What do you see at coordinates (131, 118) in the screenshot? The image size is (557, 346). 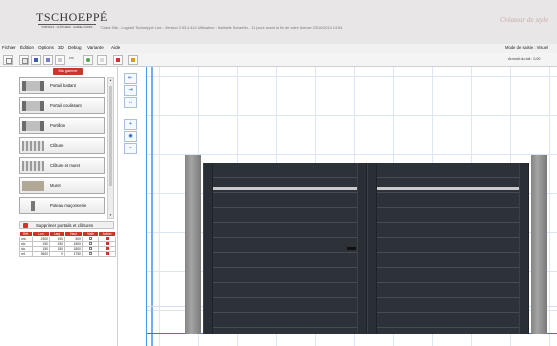 I see `drawing-tools: ⇤ ⇥ ↔ + ◉ −` at bounding box center [131, 118].